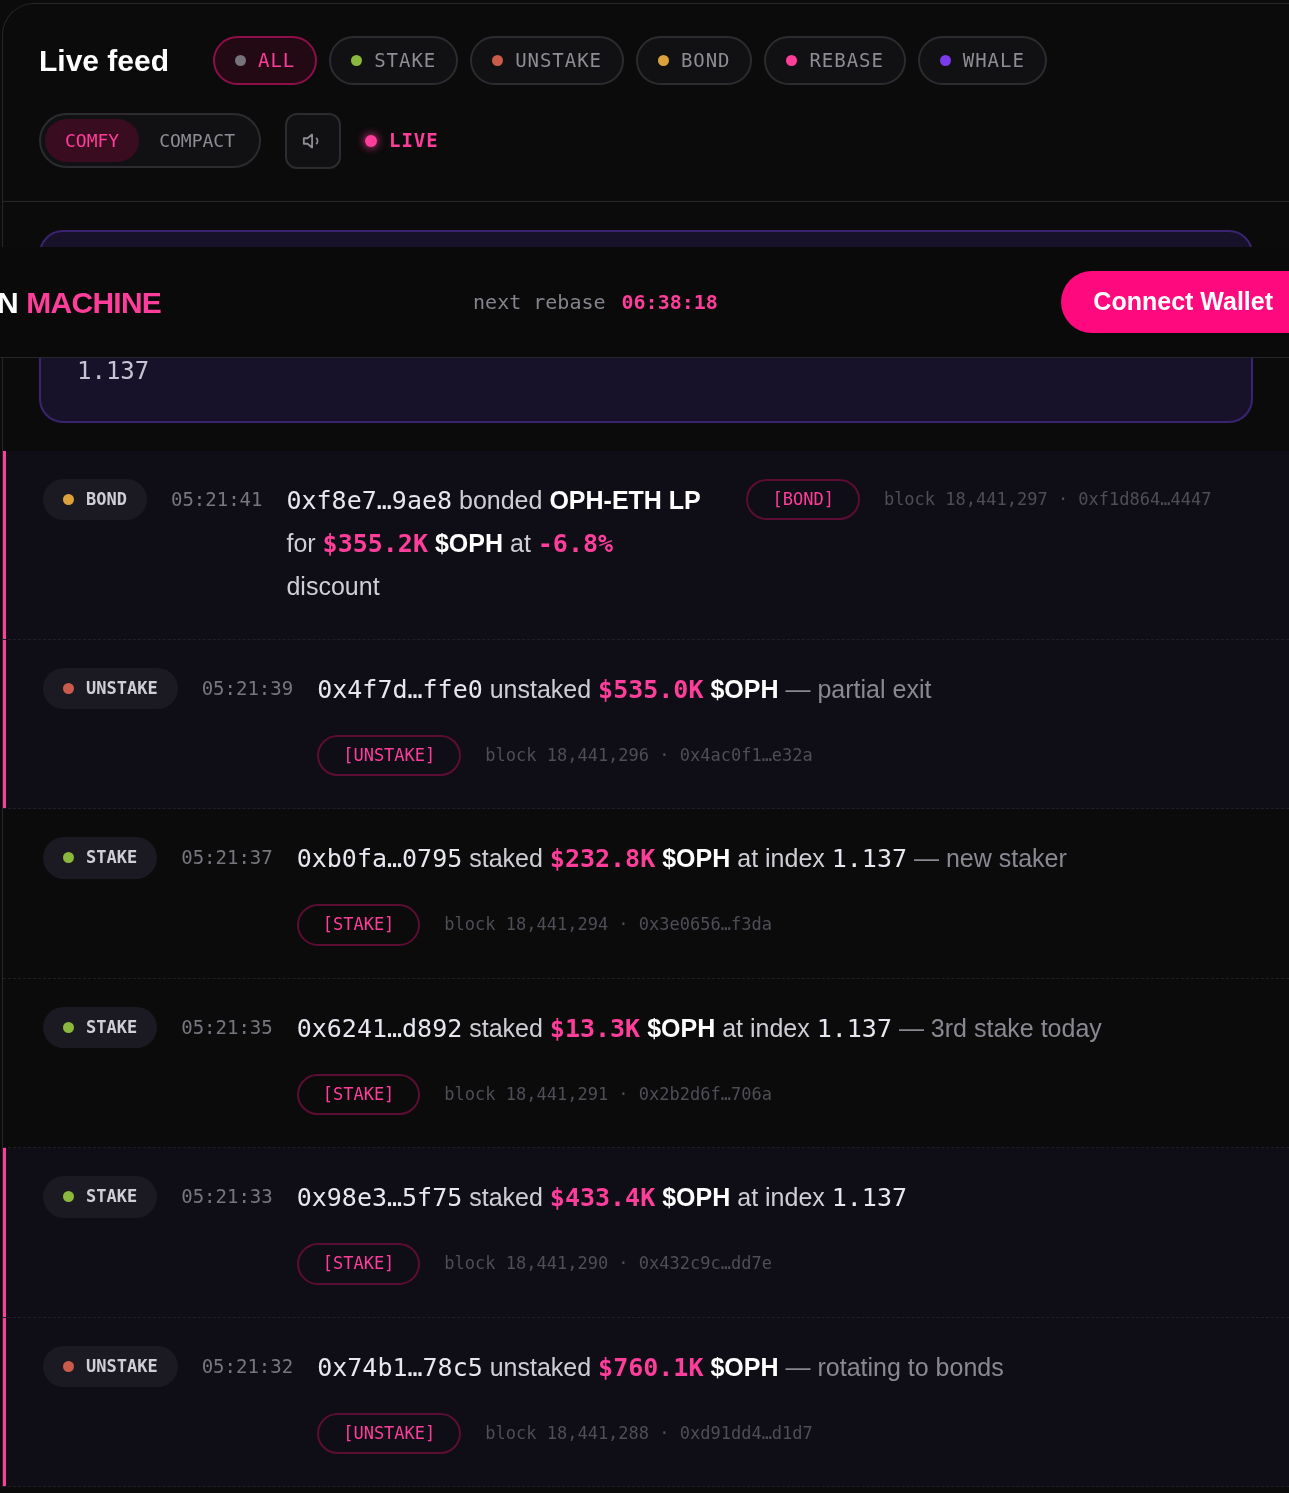 The image size is (1289, 1493). Describe the element at coordinates (197, 140) in the screenshot. I see `density-option: COMPACT` at that location.